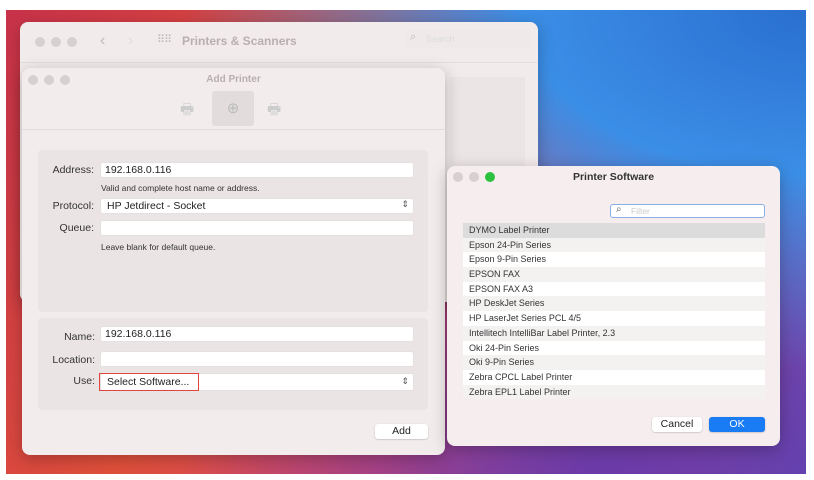 The height and width of the screenshot is (480, 814). What do you see at coordinates (102, 41) in the screenshot?
I see `back-icon: ‹` at bounding box center [102, 41].